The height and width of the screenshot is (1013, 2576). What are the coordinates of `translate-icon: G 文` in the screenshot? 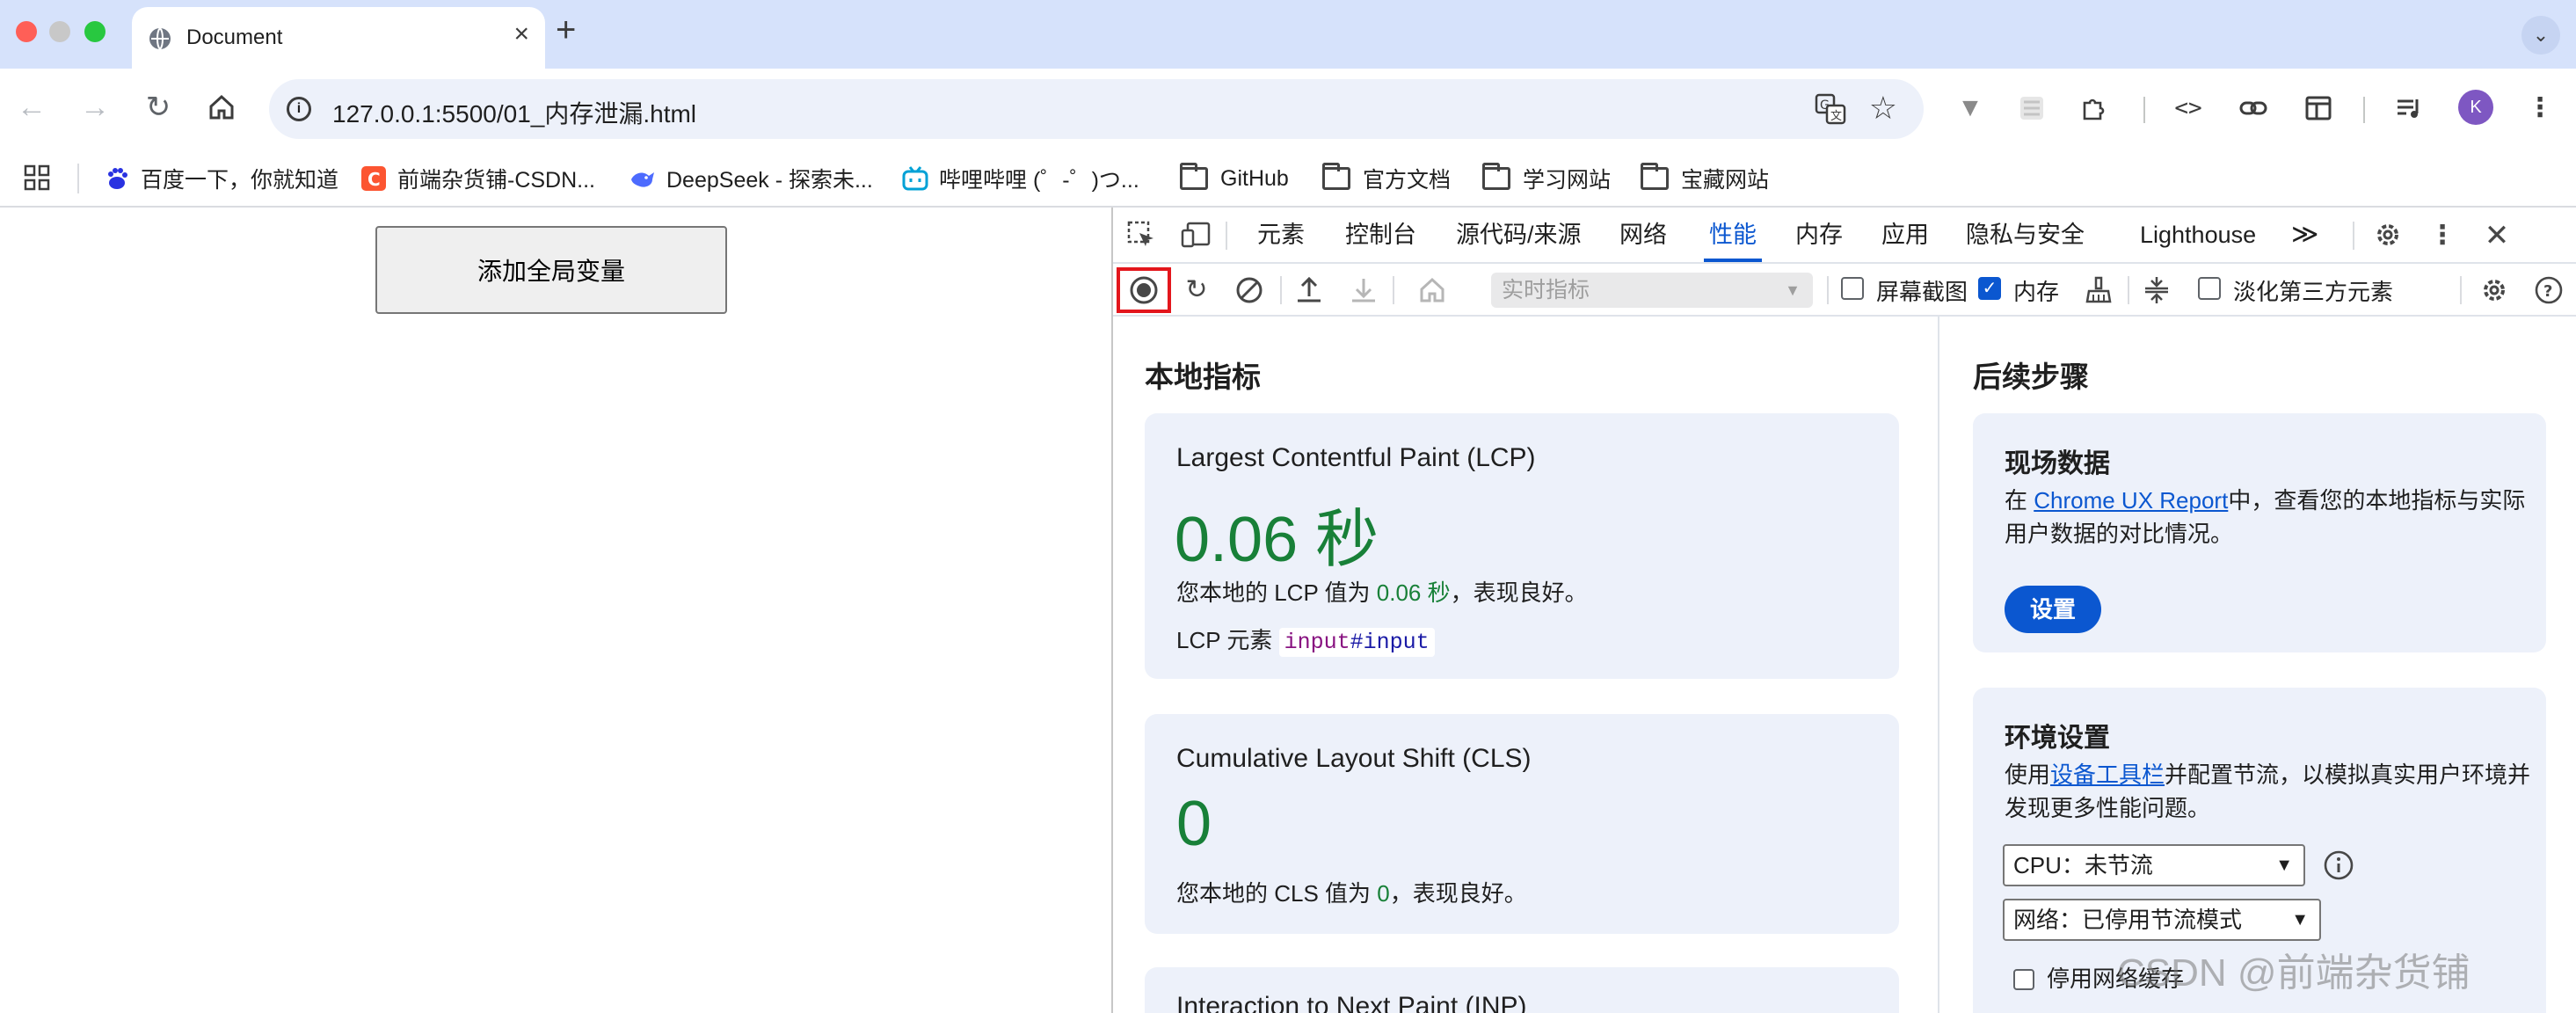 It's located at (1830, 109).